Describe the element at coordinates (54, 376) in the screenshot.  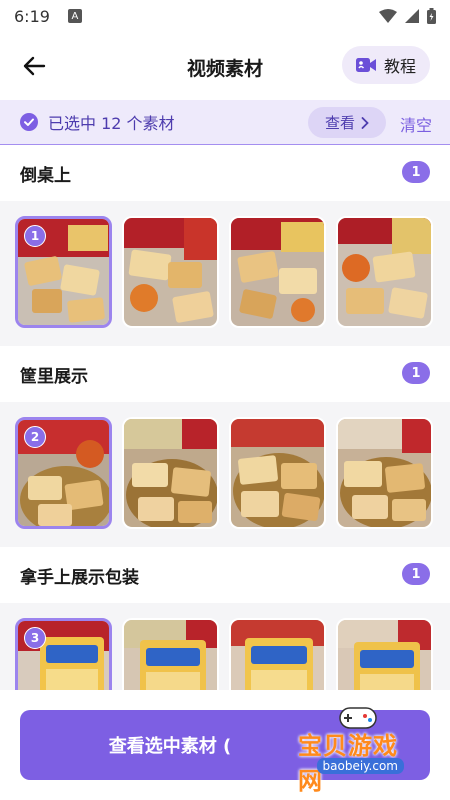
I see `section-title: 筐里展示` at that location.